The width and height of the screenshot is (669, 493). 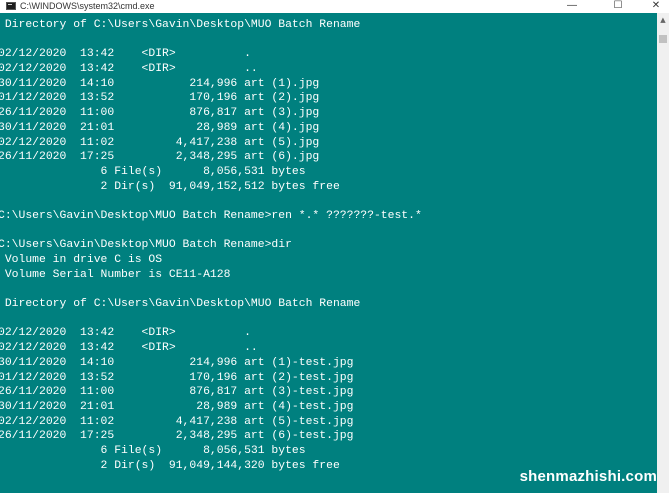 I want to click on console-line: 30/11/2020 21:01 28,989 art (4).jpg, so click(x=160, y=127).